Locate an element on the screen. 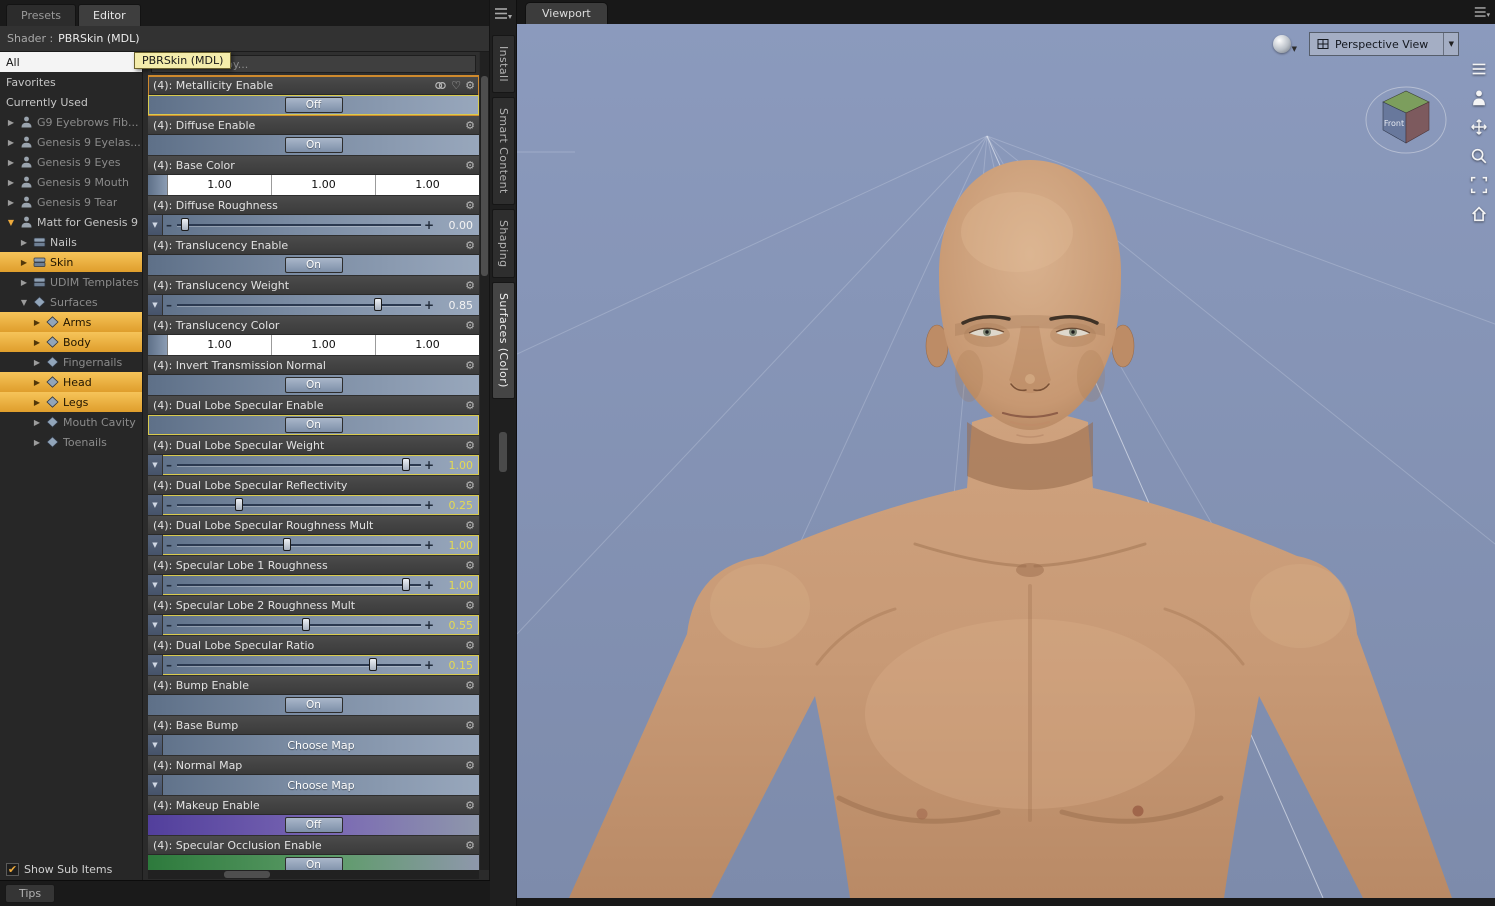 This screenshot has width=1495, height=906. sidebar-item-head: ▶ Head is located at coordinates (71, 382).